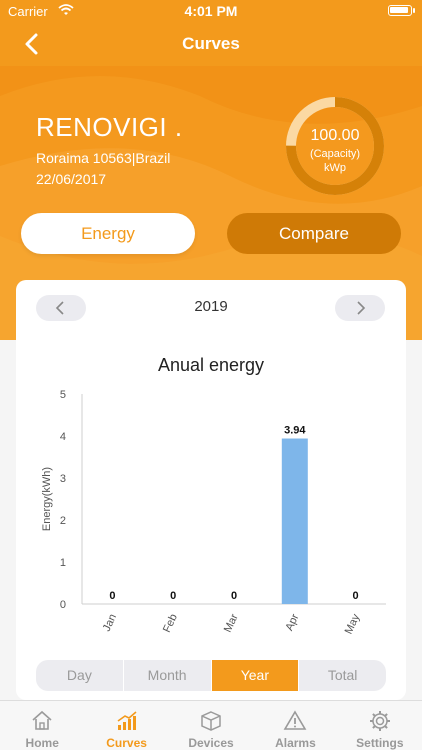 The image size is (422, 750). I want to click on y-axis-label: Energy(kWh), so click(47, 499).